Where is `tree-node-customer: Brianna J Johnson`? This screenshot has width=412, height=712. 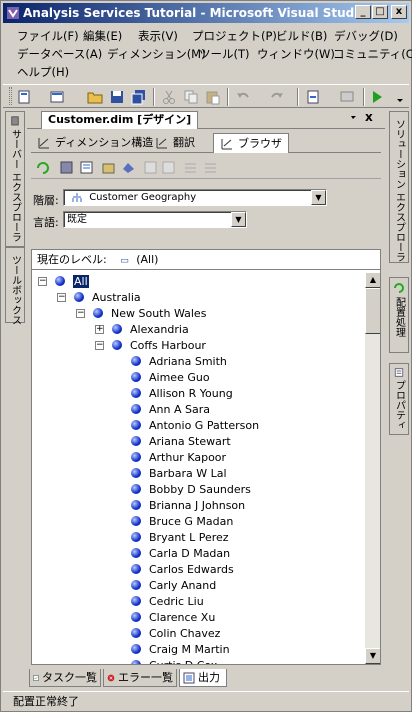
tree-node-customer: Brianna J Johnson is located at coordinates (188, 505).